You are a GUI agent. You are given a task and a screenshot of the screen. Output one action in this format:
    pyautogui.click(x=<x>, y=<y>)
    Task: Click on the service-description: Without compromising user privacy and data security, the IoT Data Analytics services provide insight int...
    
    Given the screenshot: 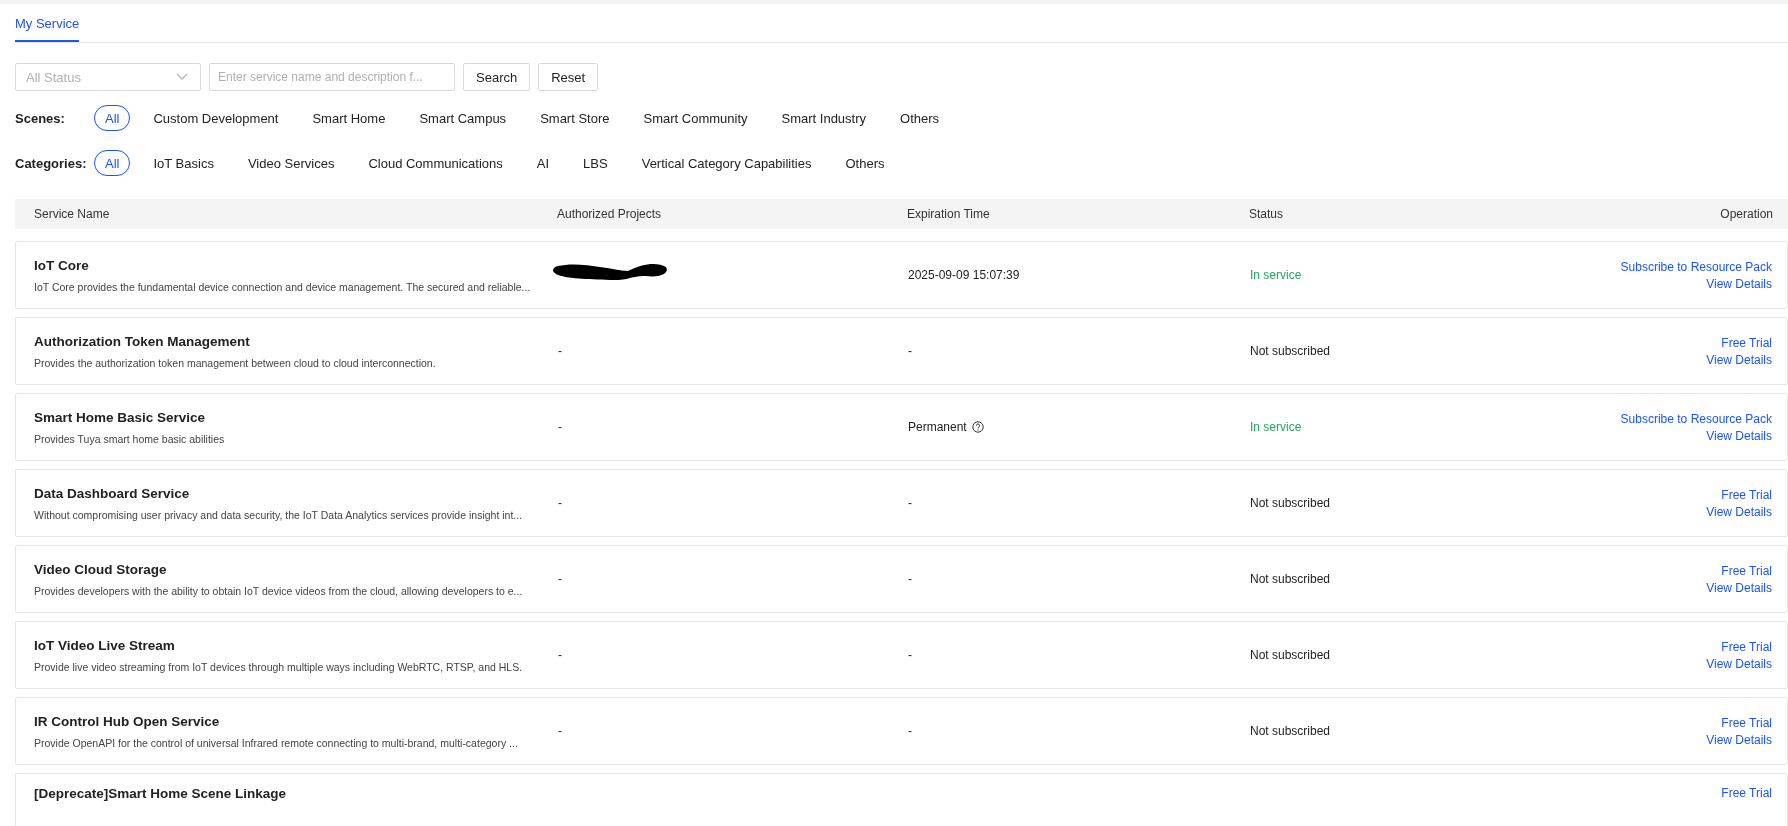 What is the action you would take?
    pyautogui.click(x=279, y=514)
    